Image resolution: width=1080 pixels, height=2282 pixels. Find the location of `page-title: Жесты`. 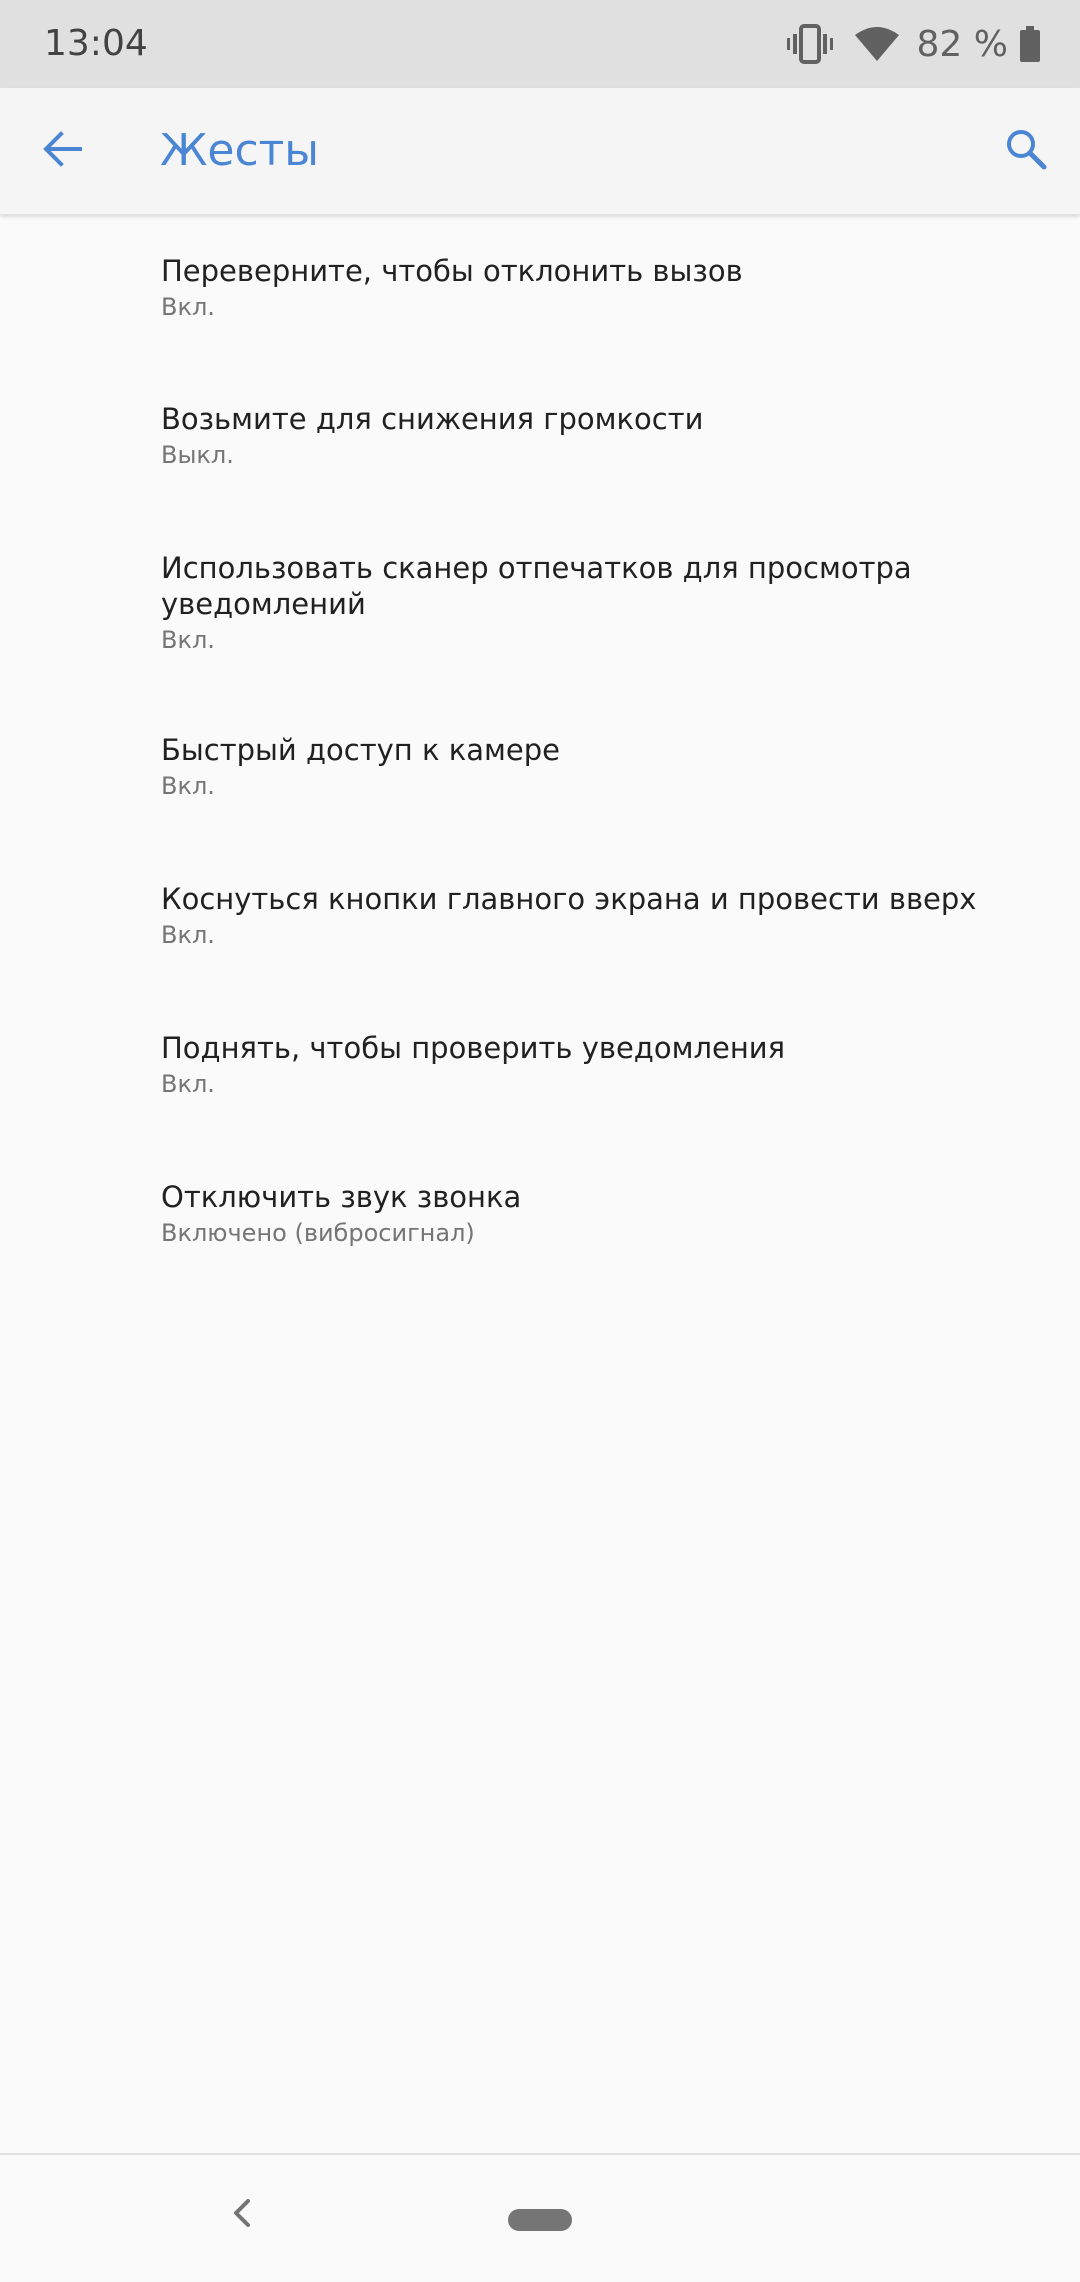

page-title: Жесты is located at coordinates (240, 150).